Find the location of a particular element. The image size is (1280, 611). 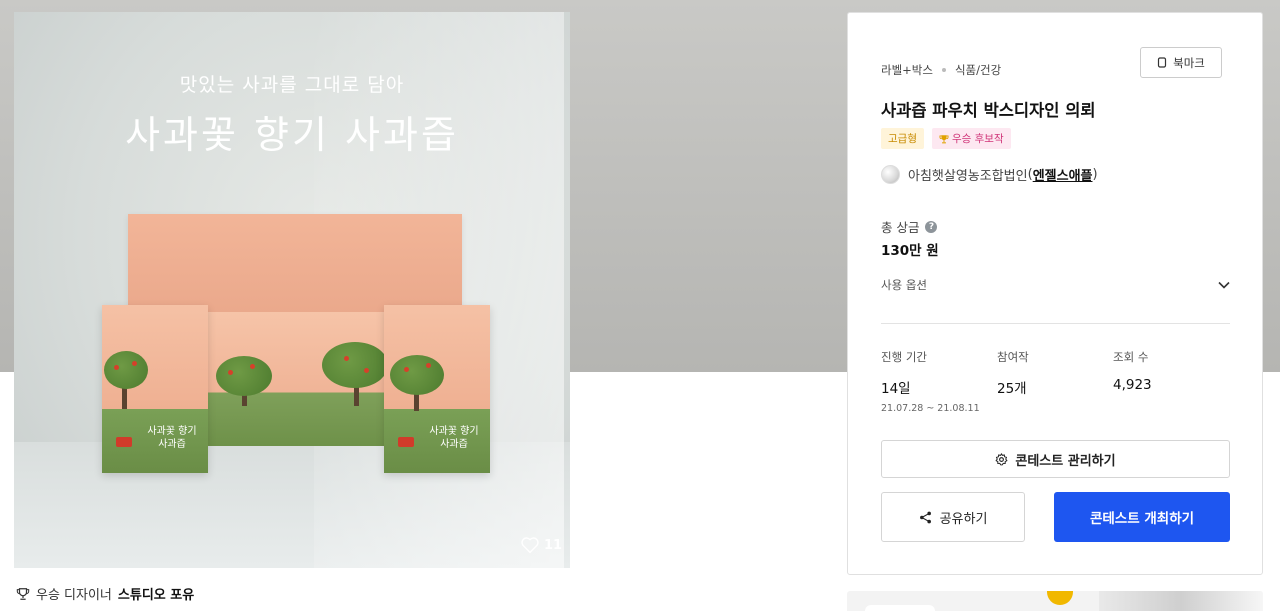

winner-caption: 우승 디자이너 스튜디오 포유 is located at coordinates (105, 593).